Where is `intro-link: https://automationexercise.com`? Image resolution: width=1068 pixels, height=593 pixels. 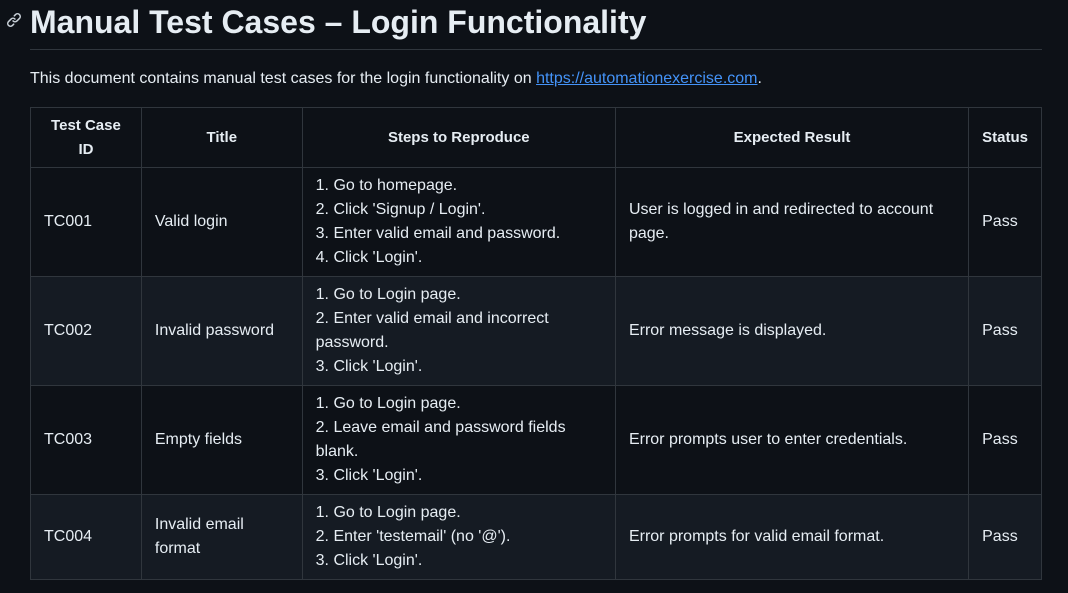
intro-link: https://automationexercise.com is located at coordinates (646, 78).